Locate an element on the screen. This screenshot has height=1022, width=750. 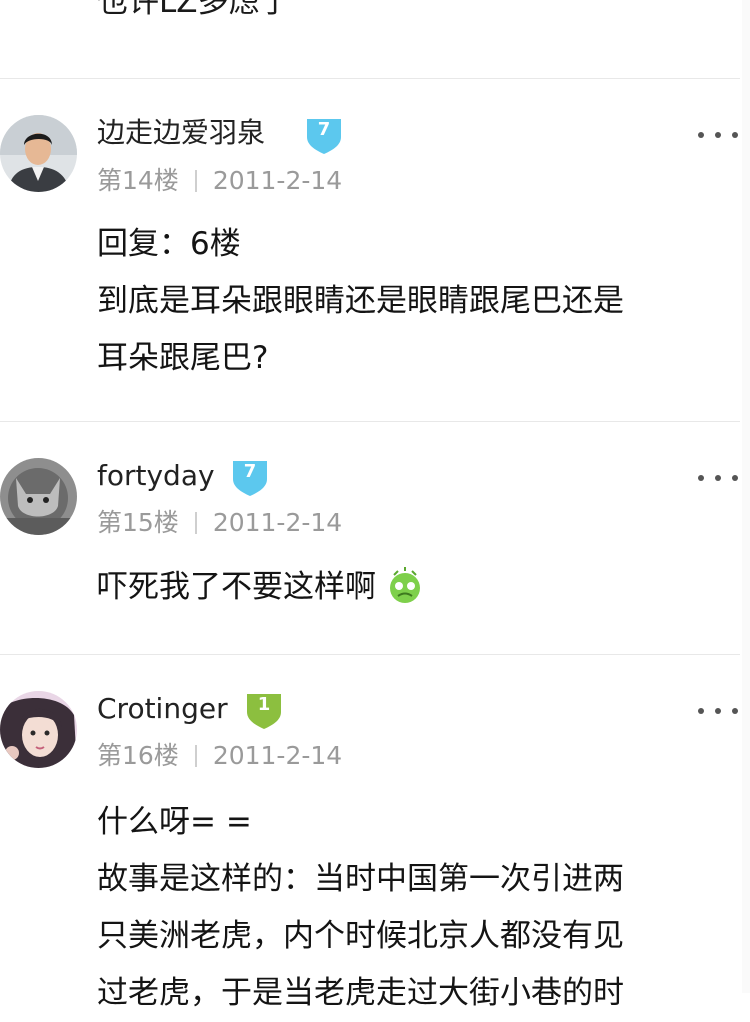
username: 边走边爱羽泉 is located at coordinates (181, 133).